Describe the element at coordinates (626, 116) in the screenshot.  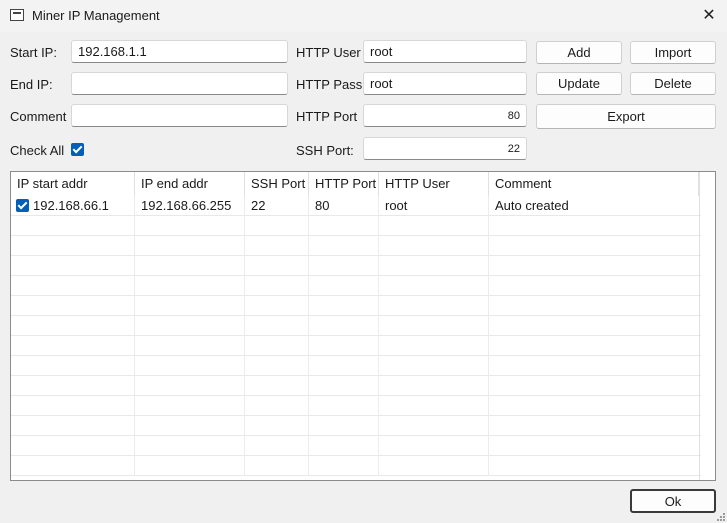
I see `export-button: Export` at that location.